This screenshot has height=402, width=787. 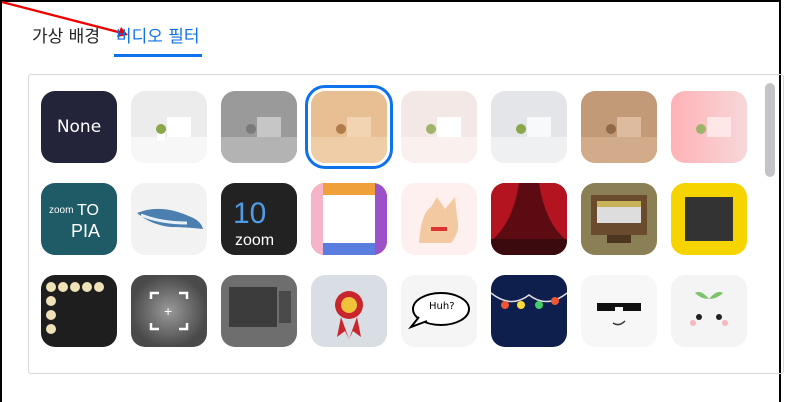 What do you see at coordinates (349, 311) in the screenshot?
I see `filter-first-place-ribbon` at bounding box center [349, 311].